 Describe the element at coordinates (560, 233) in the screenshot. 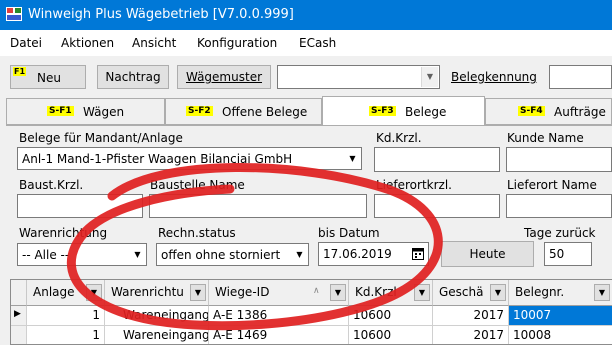

I see `tagezurueck-label: Tage zurück` at that location.